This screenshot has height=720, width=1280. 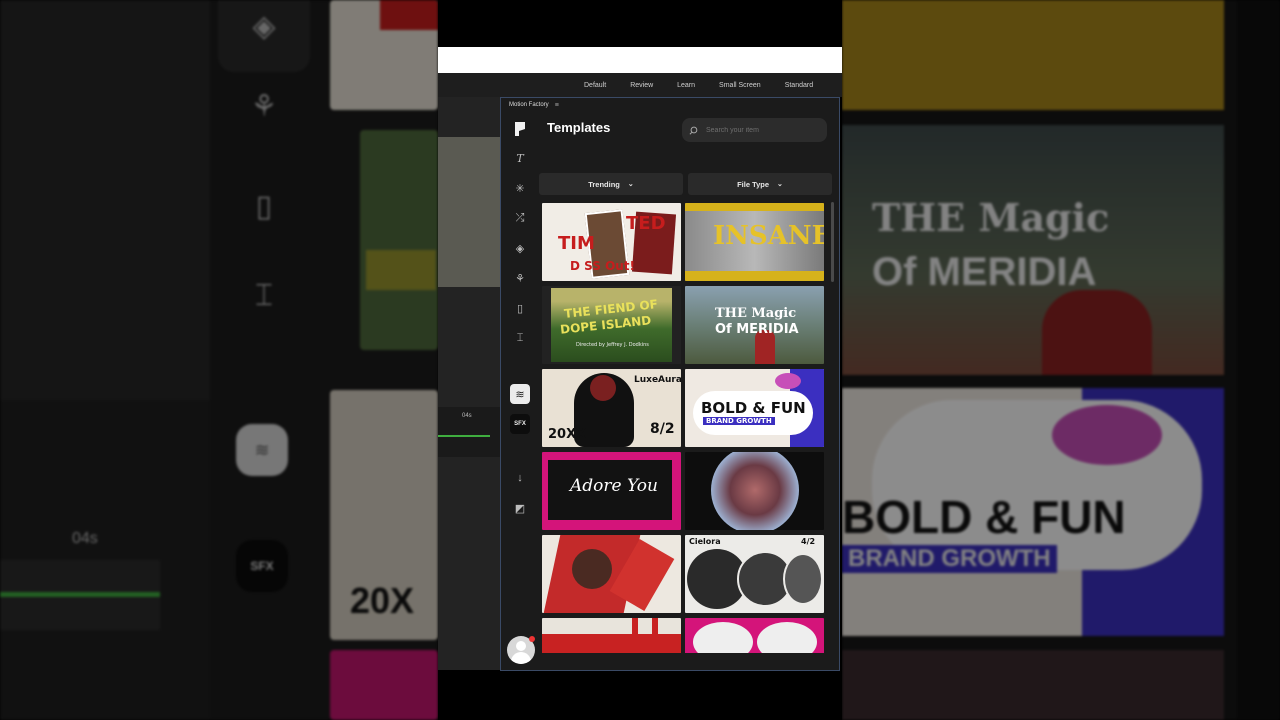 I want to click on workspace-tab-review: Review, so click(x=641, y=85).